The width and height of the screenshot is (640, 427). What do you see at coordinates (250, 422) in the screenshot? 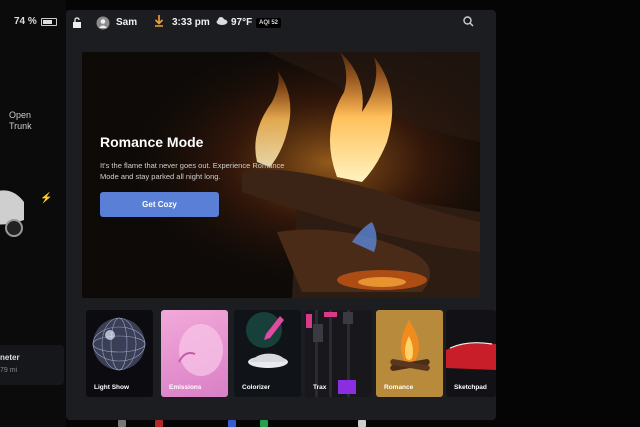
I see `app-dock` at bounding box center [250, 422].